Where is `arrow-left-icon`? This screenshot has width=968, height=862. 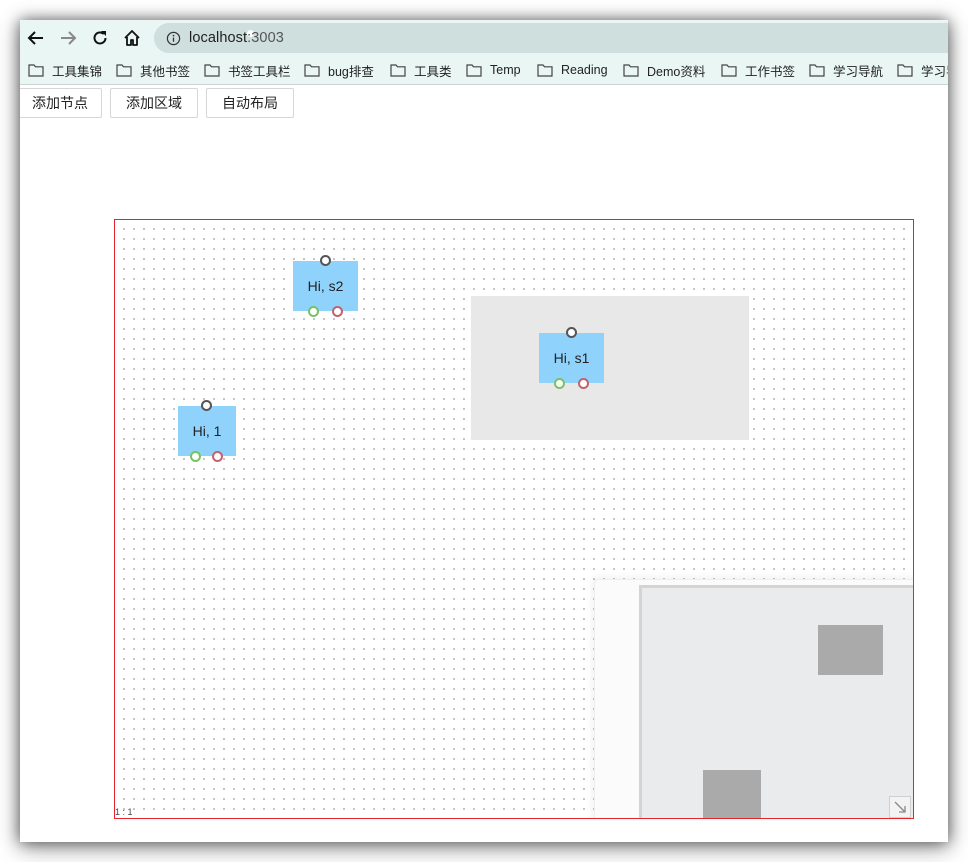 arrow-left-icon is located at coordinates (35, 38).